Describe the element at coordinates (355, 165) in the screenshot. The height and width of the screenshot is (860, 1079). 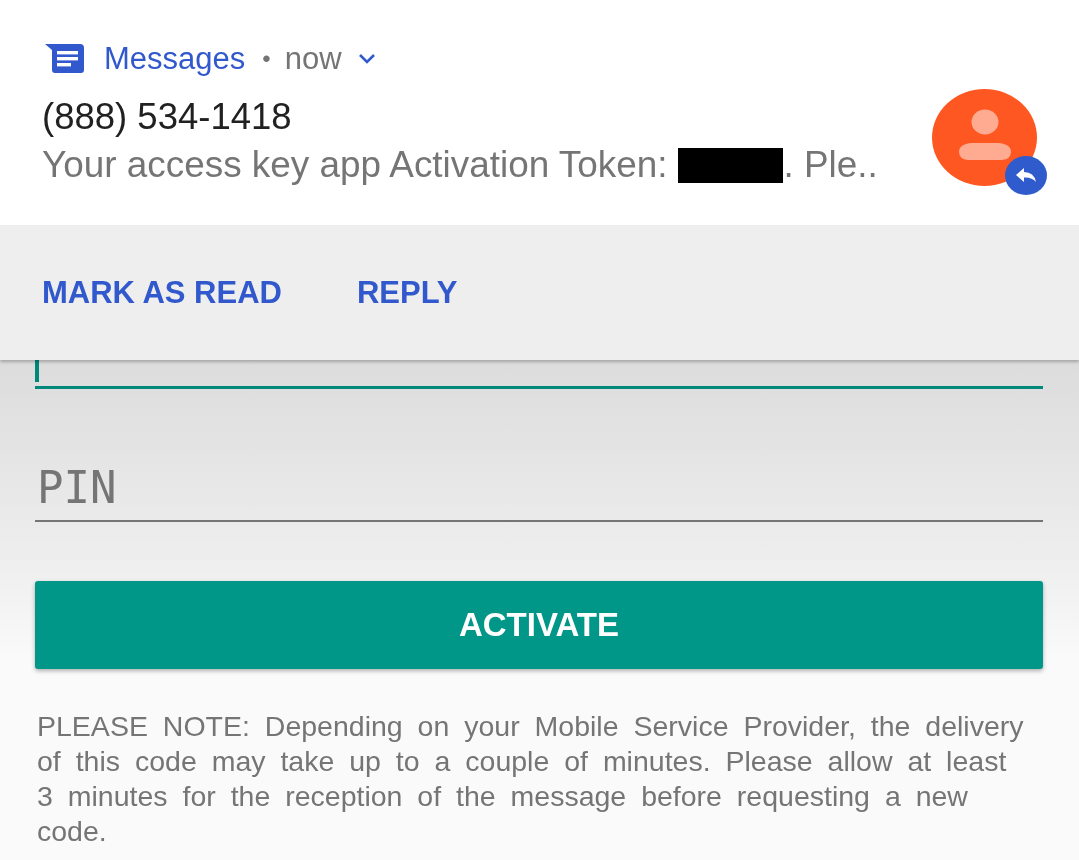
I see `message-text: Your access key app Activation Token:` at that location.